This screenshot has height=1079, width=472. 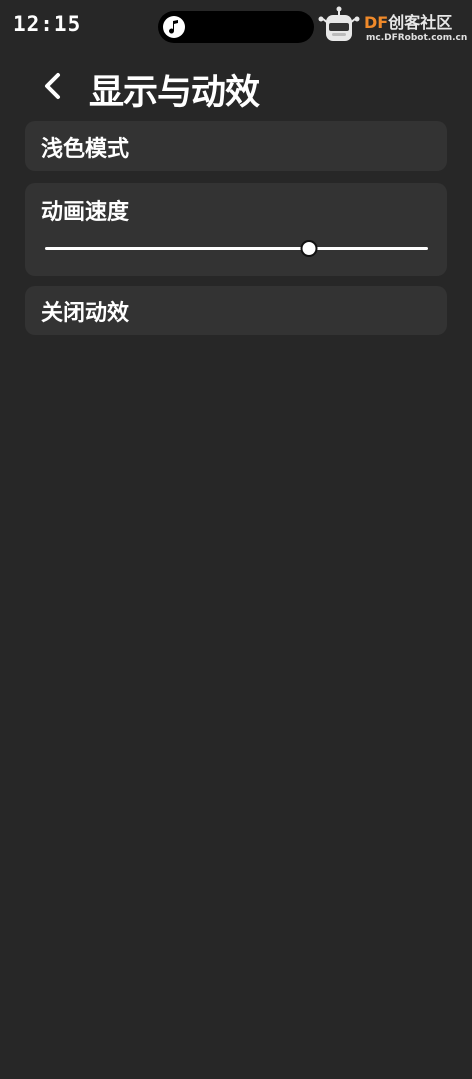 I want to click on animation-speed-slider, so click(x=236, y=249).